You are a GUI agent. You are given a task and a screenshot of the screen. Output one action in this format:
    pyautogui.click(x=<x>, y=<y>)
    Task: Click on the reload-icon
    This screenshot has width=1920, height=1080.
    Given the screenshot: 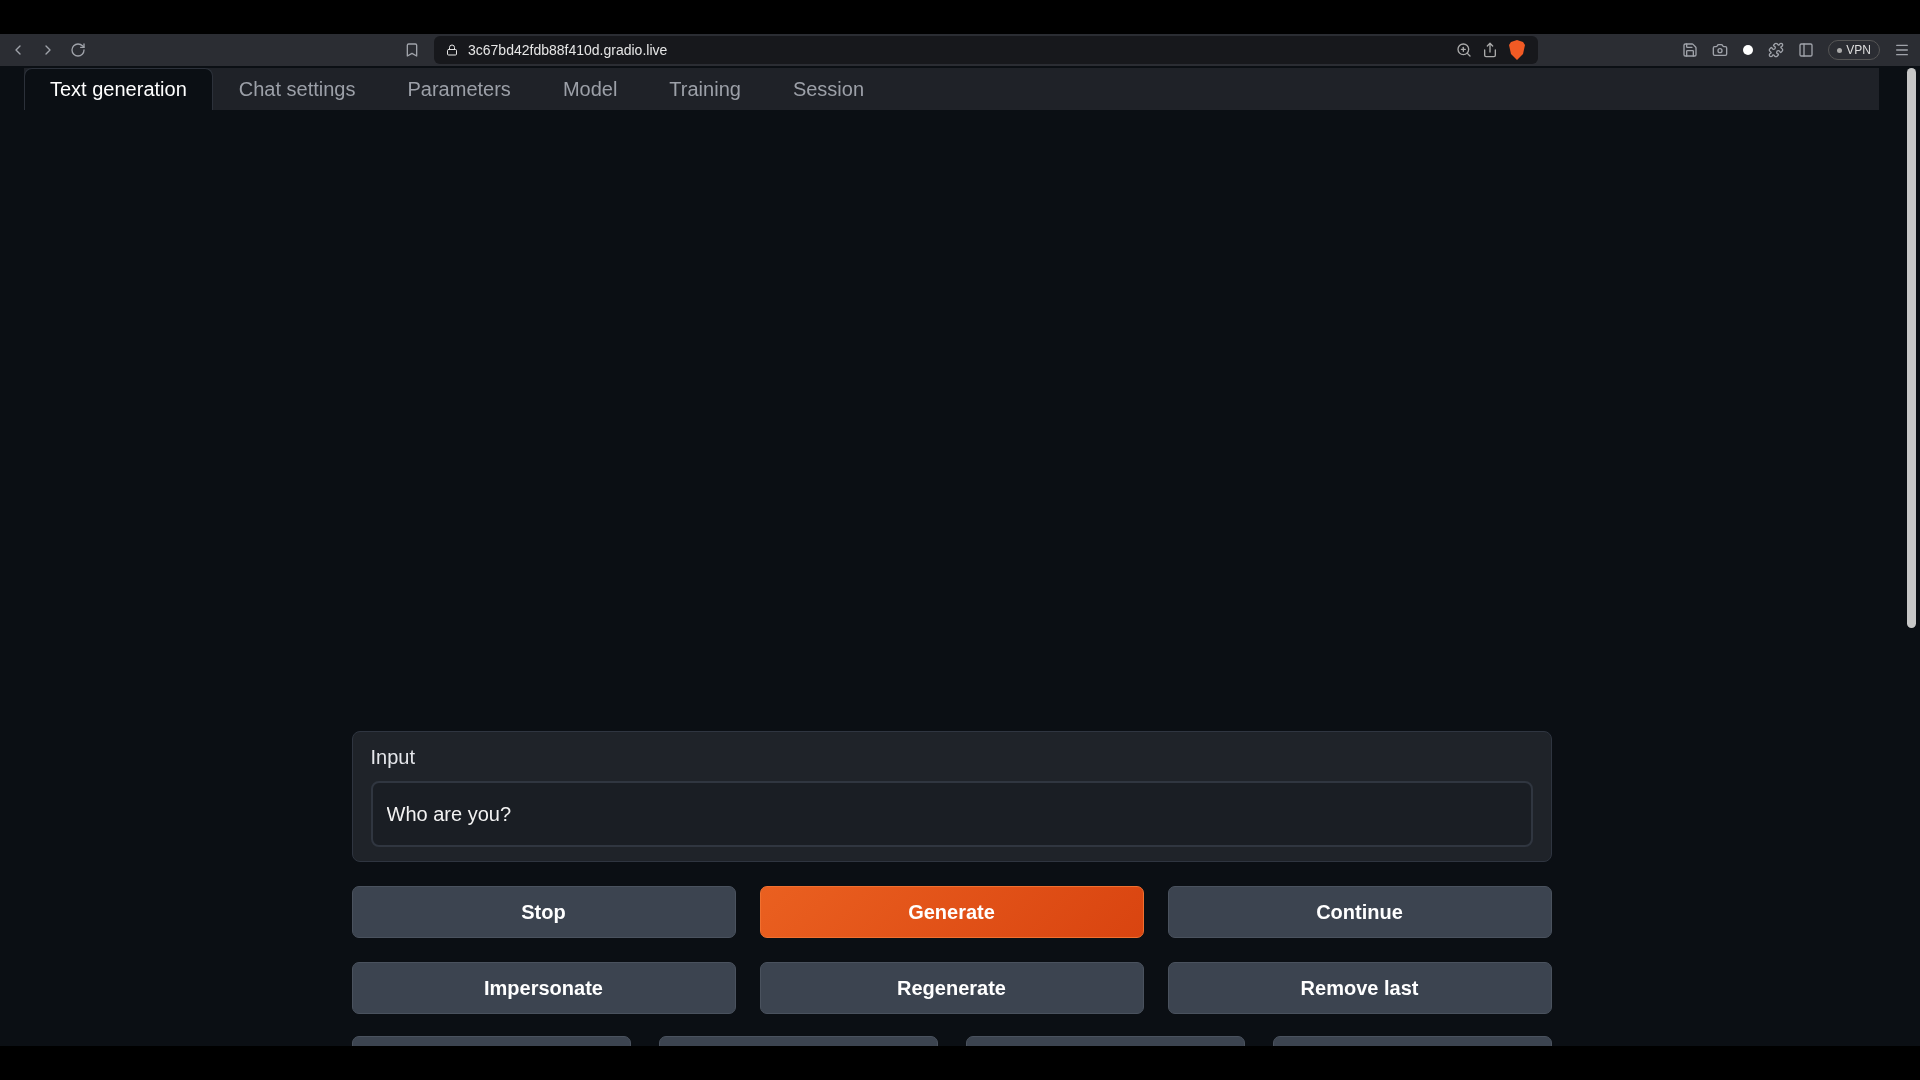 What is the action you would take?
    pyautogui.click(x=78, y=50)
    